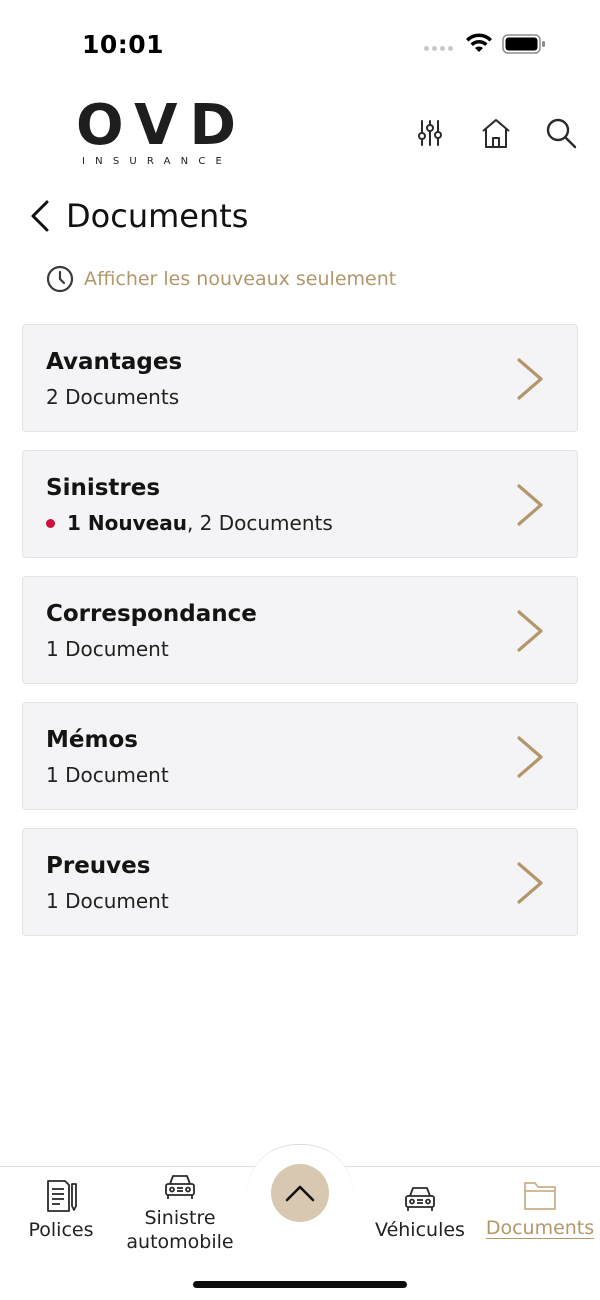  What do you see at coordinates (240, 279) in the screenshot?
I see `show-new-only-label: Afficher les nouveaux seulement` at bounding box center [240, 279].